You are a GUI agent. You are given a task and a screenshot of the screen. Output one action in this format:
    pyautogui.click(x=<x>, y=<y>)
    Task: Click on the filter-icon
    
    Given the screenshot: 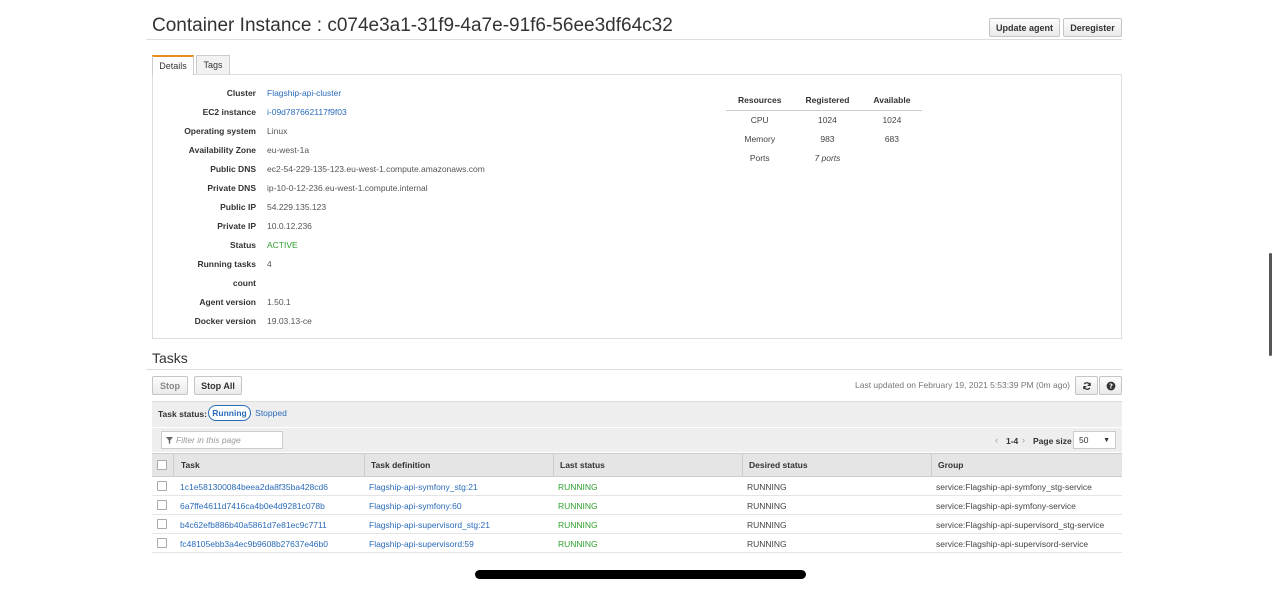 What is the action you would take?
    pyautogui.click(x=169, y=440)
    